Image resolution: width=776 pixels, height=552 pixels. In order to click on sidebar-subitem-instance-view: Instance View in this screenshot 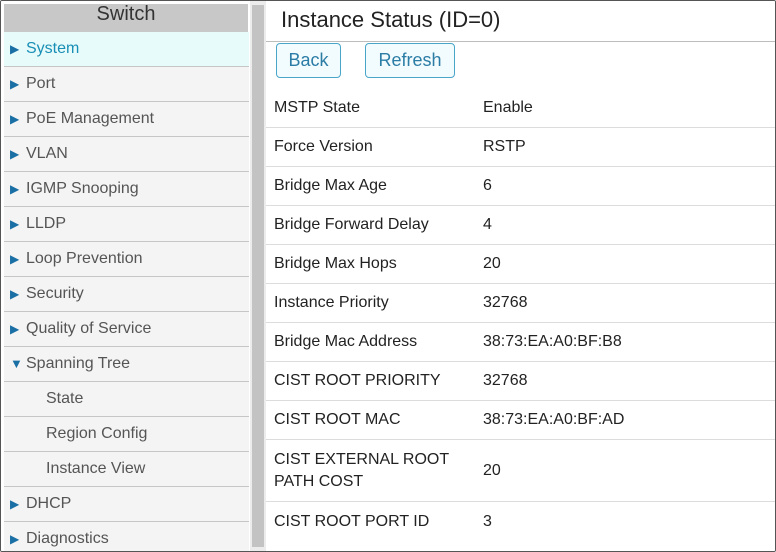, I will do `click(126, 469)`.